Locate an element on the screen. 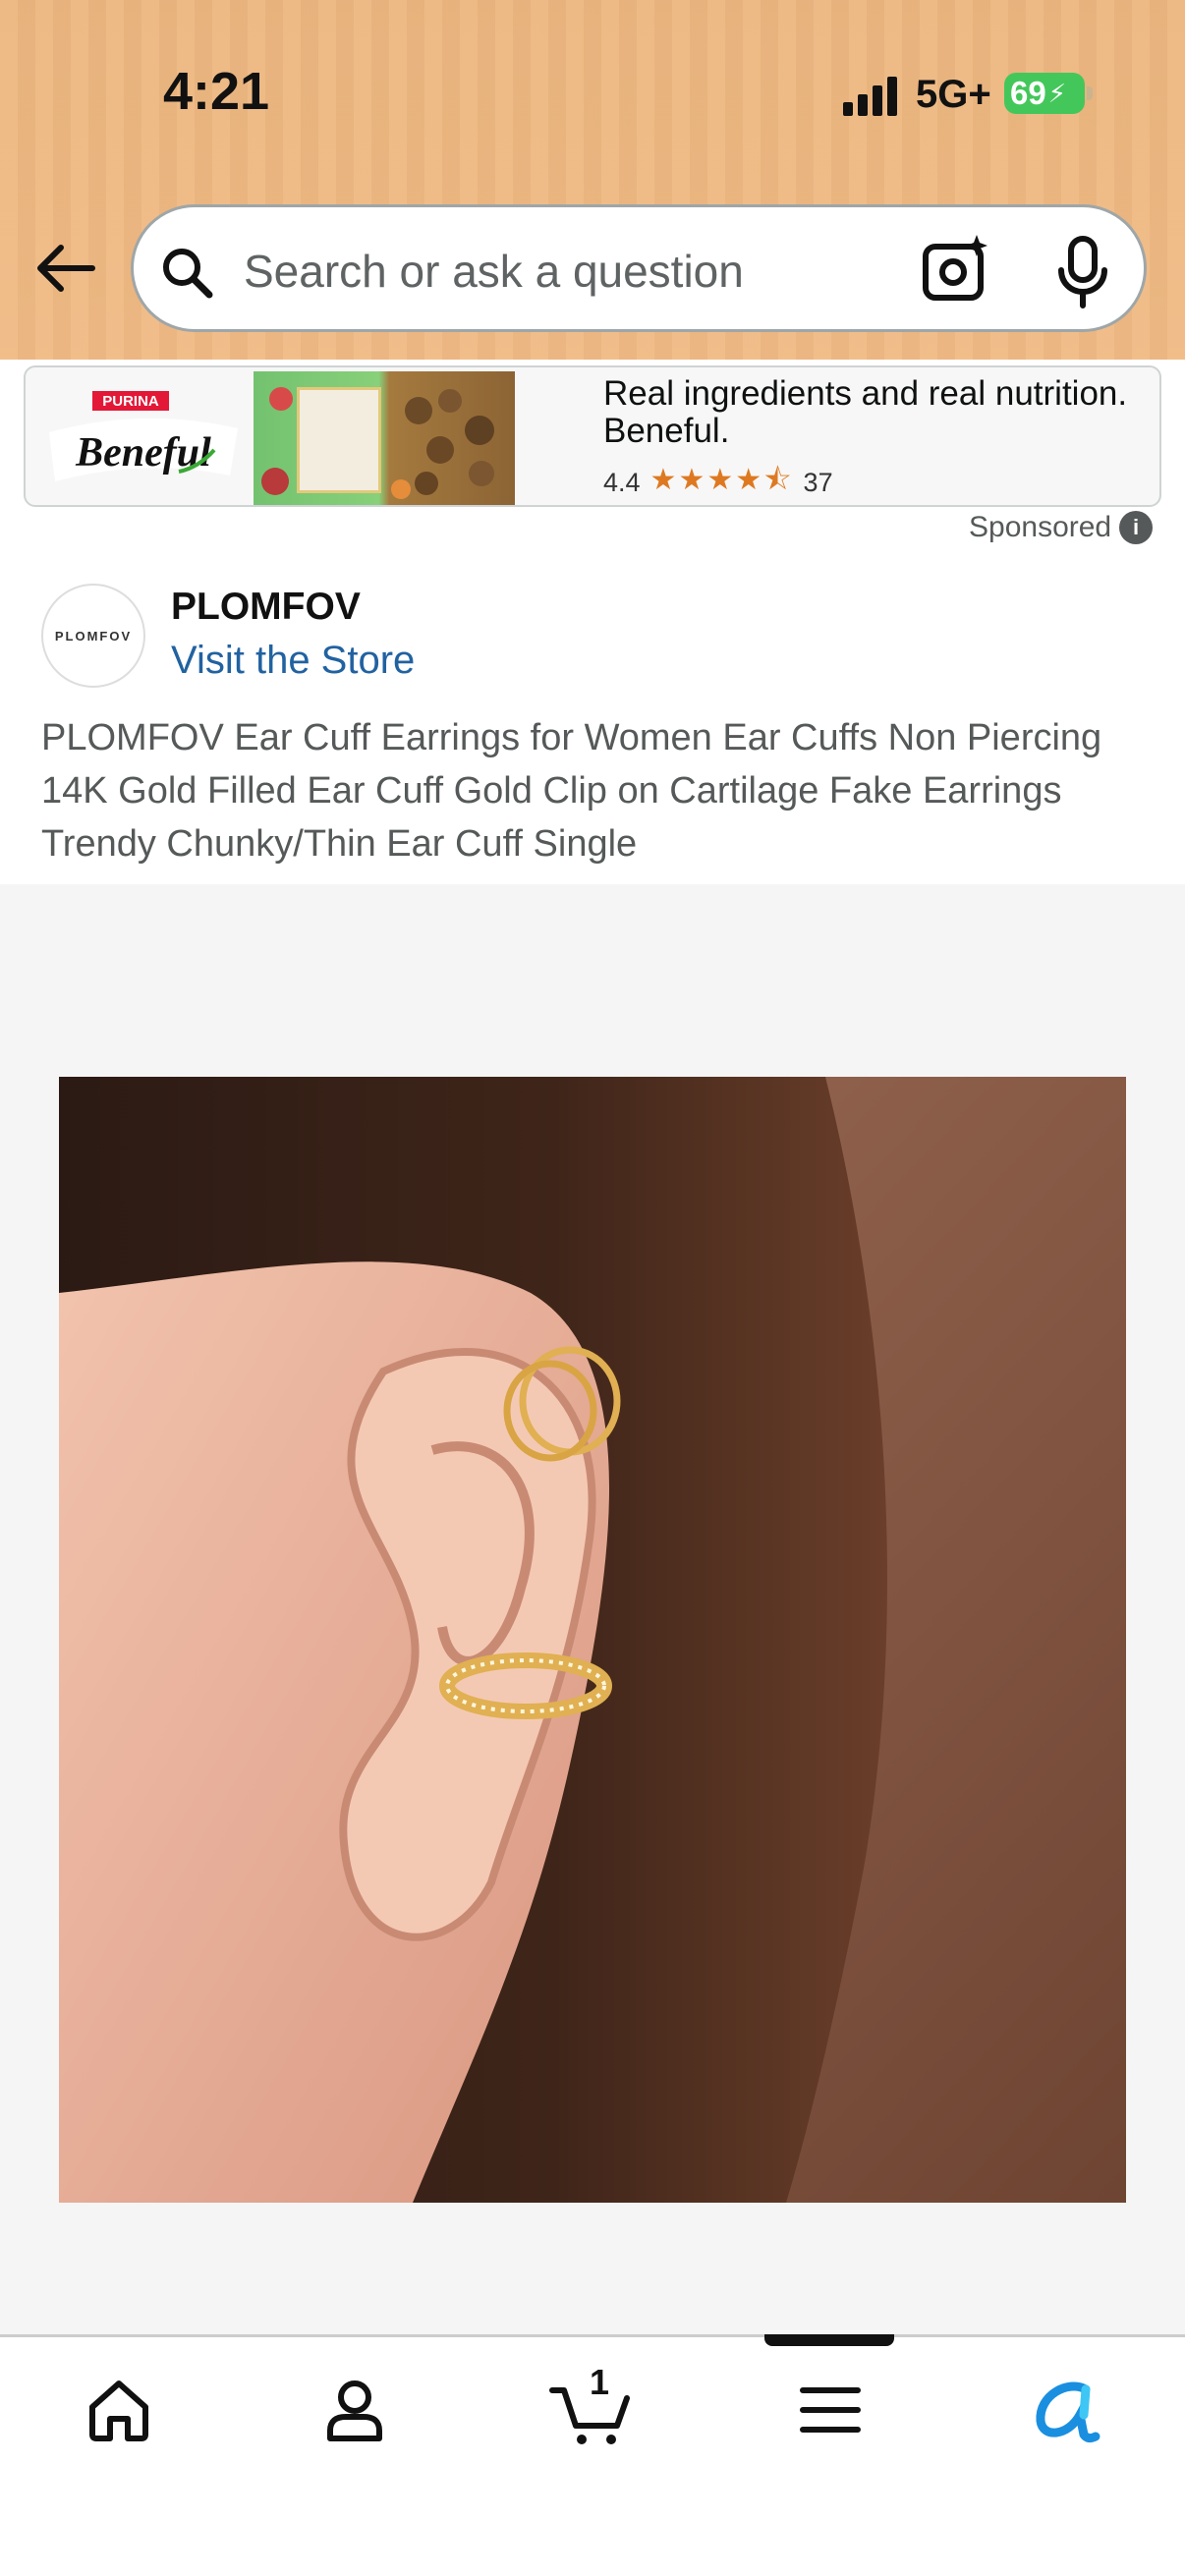 This screenshot has width=1185, height=2576. tab-rufus is located at coordinates (1066, 2410).